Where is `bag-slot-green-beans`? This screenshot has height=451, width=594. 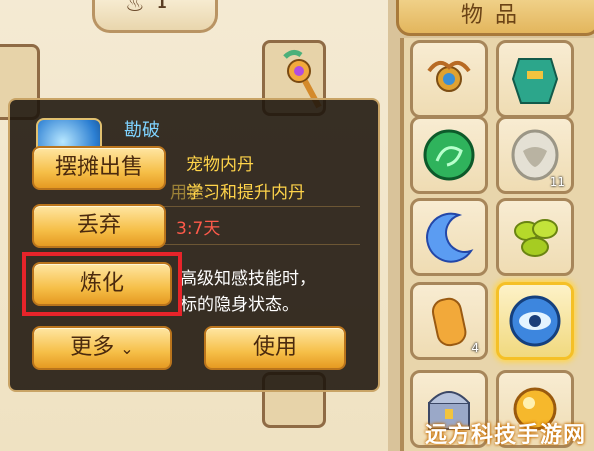
bag-slot-green-beans is located at coordinates (535, 237).